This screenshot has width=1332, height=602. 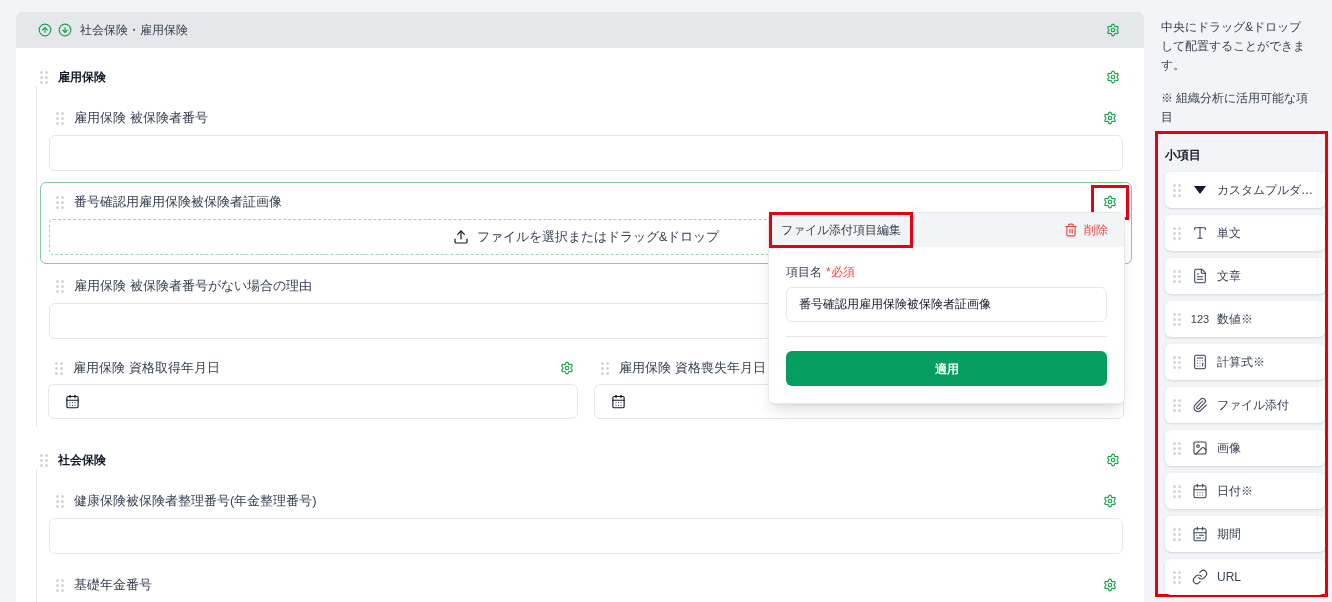 I want to click on field-name-input: 番号確認用雇用保険被保険者証画像, so click(x=946, y=304).